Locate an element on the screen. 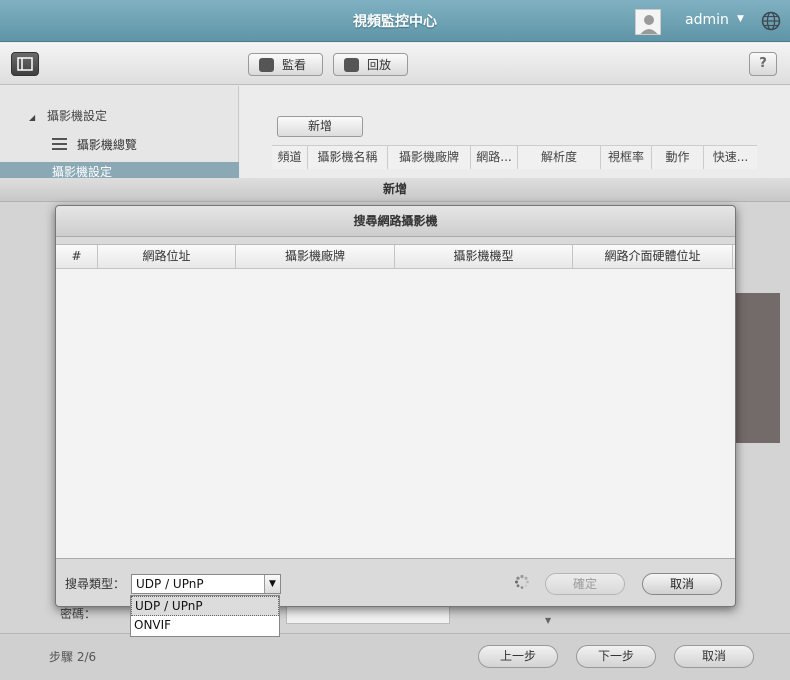 The height and width of the screenshot is (680, 790). search-type-select: UDP / UPnP ▼ is located at coordinates (206, 584).